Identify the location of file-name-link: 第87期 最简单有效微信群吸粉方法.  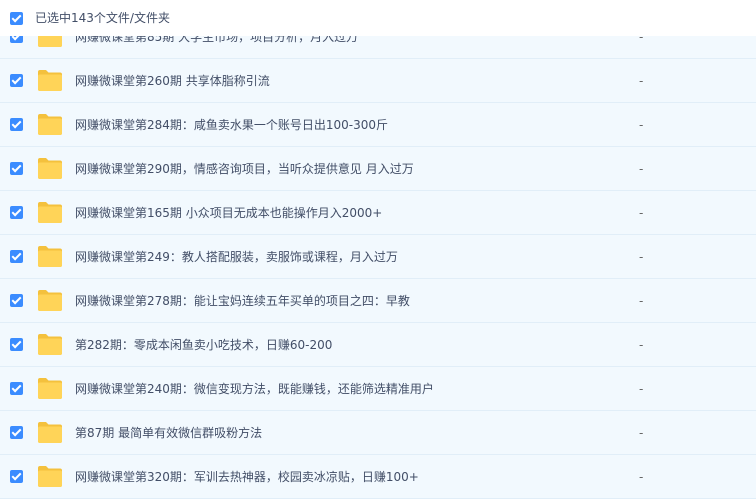
(168, 433).